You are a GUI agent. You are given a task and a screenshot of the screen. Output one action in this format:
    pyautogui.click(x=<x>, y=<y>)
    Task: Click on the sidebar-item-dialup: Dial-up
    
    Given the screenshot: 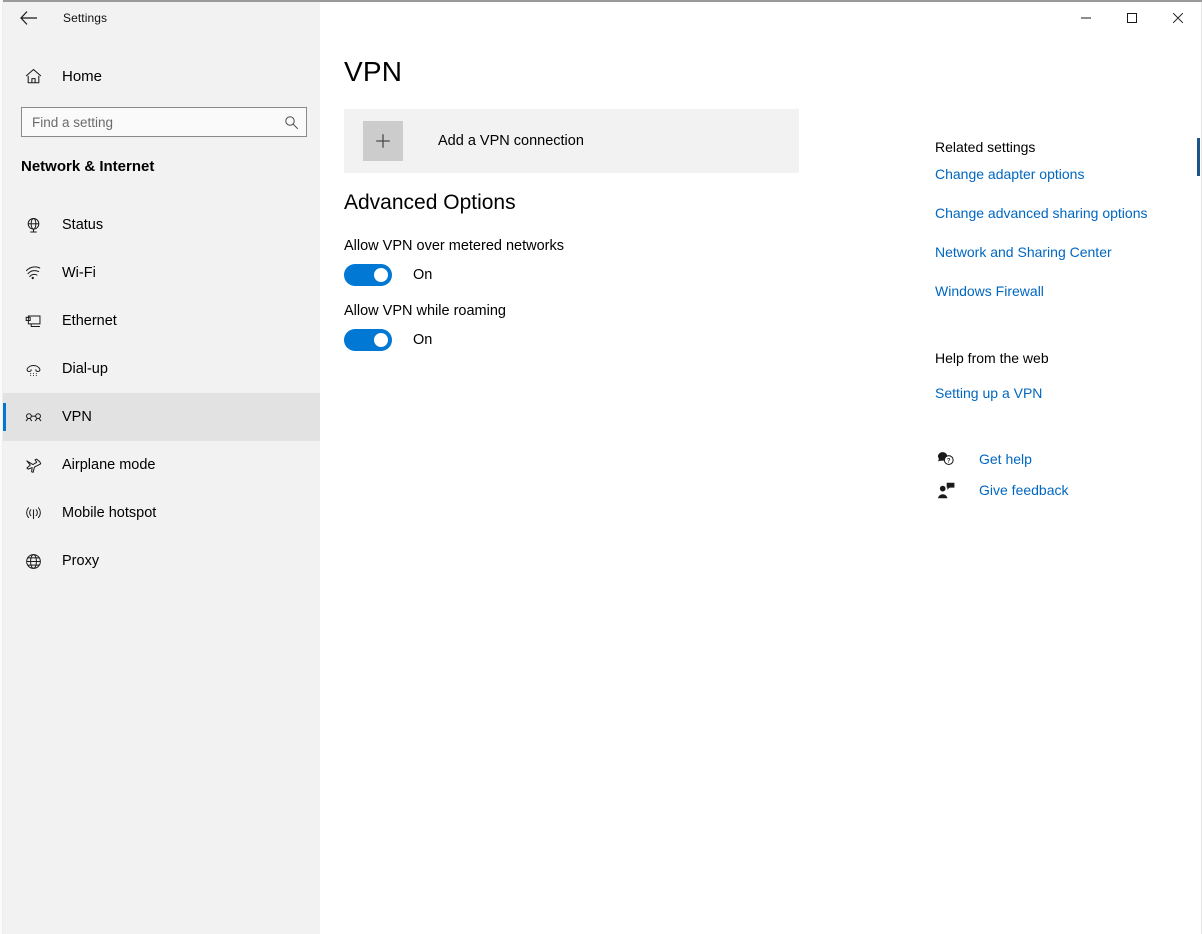 What is the action you would take?
    pyautogui.click(x=161, y=369)
    